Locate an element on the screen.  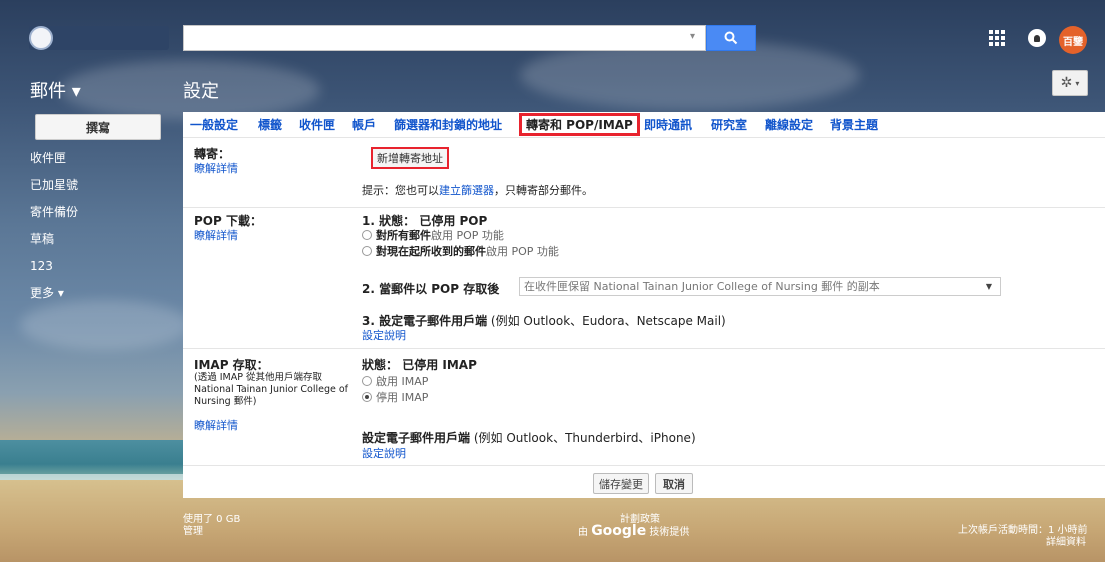
pop-client-bold: 3. 設定電子郵件用戶端 is located at coordinates (425, 321).